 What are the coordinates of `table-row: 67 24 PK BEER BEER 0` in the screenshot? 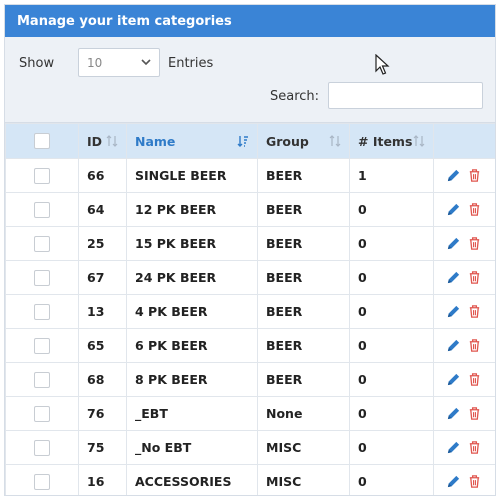 It's located at (250, 277).